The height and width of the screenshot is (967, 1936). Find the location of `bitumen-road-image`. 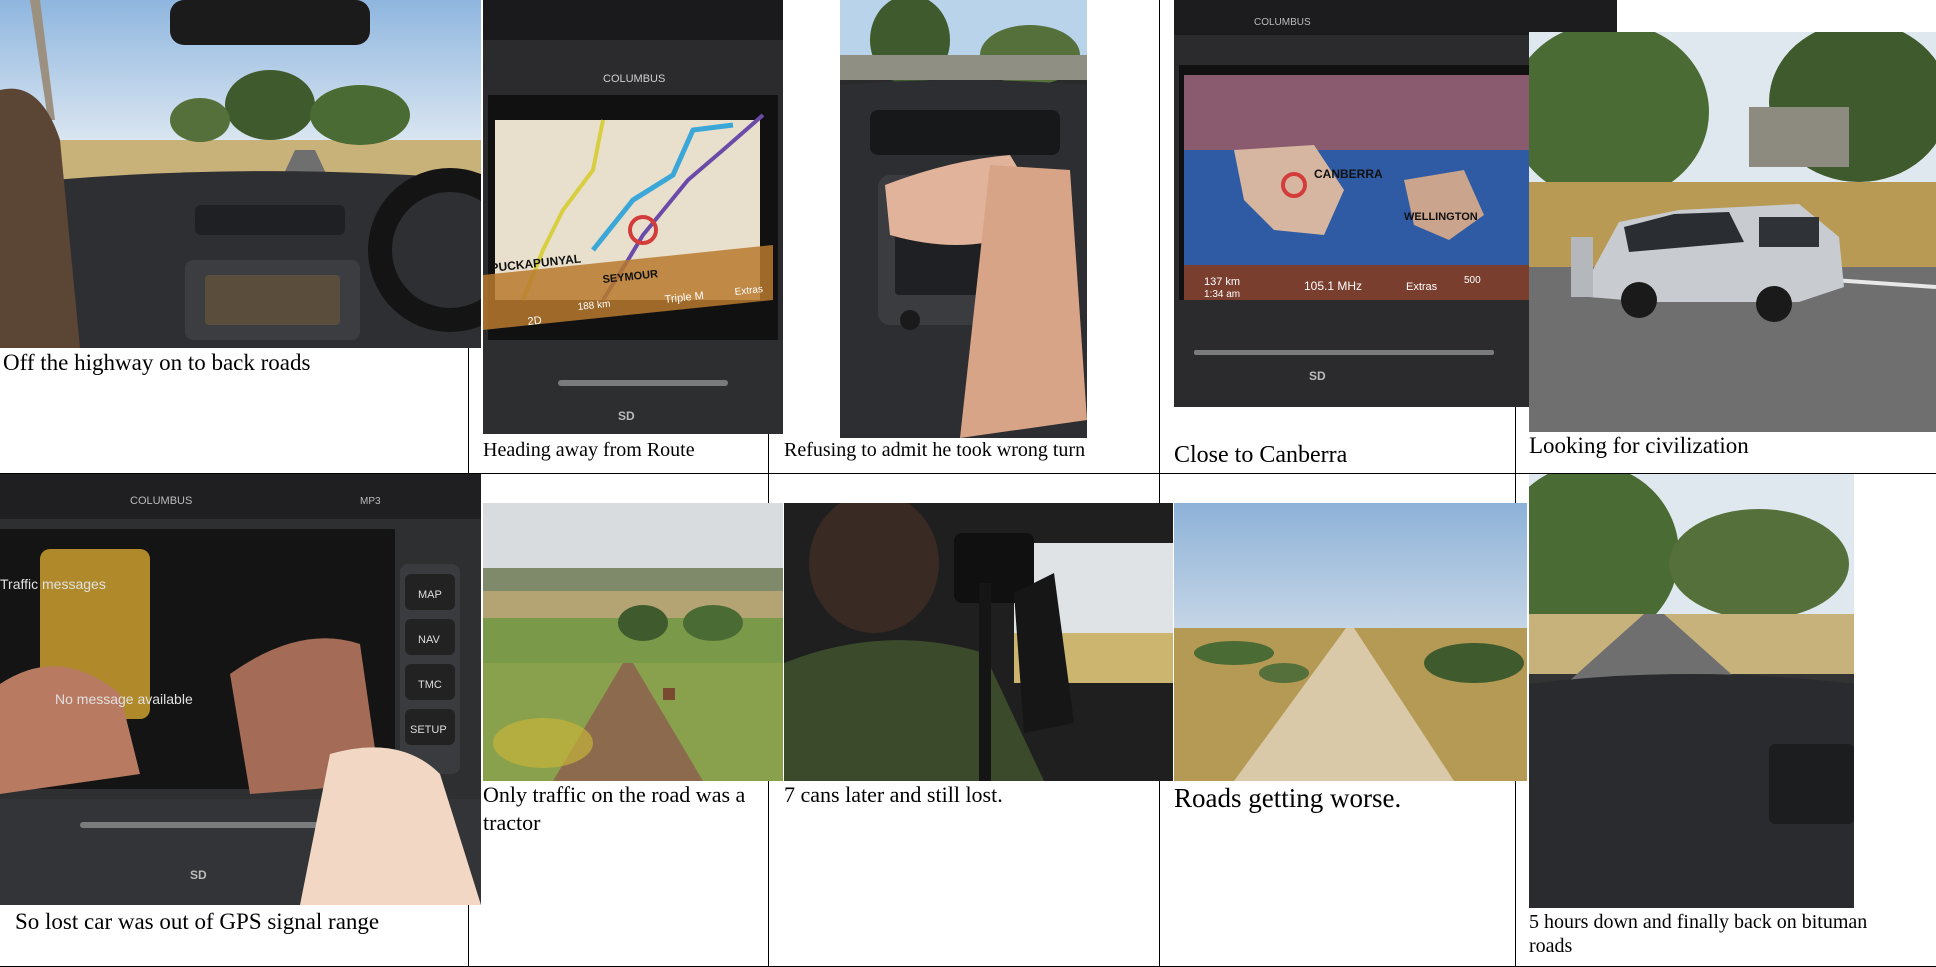

bitumen-road-image is located at coordinates (1691, 691).